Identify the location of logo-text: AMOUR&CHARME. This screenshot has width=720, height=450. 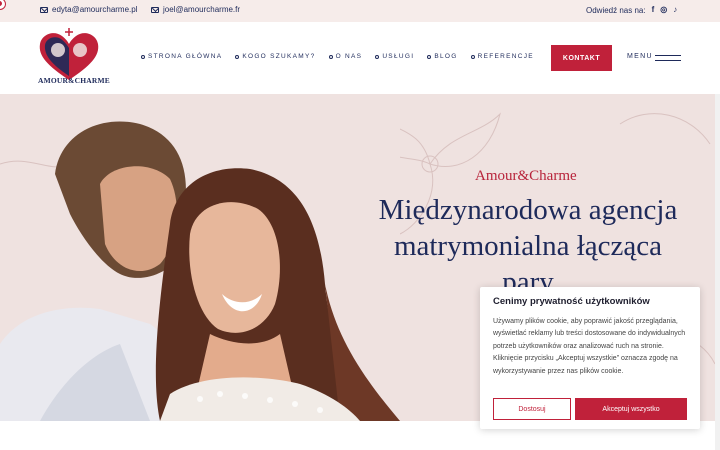
(74, 80).